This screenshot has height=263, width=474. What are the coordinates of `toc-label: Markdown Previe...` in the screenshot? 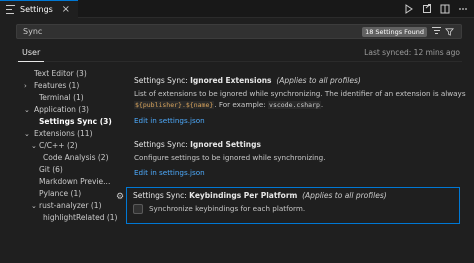 It's located at (75, 181).